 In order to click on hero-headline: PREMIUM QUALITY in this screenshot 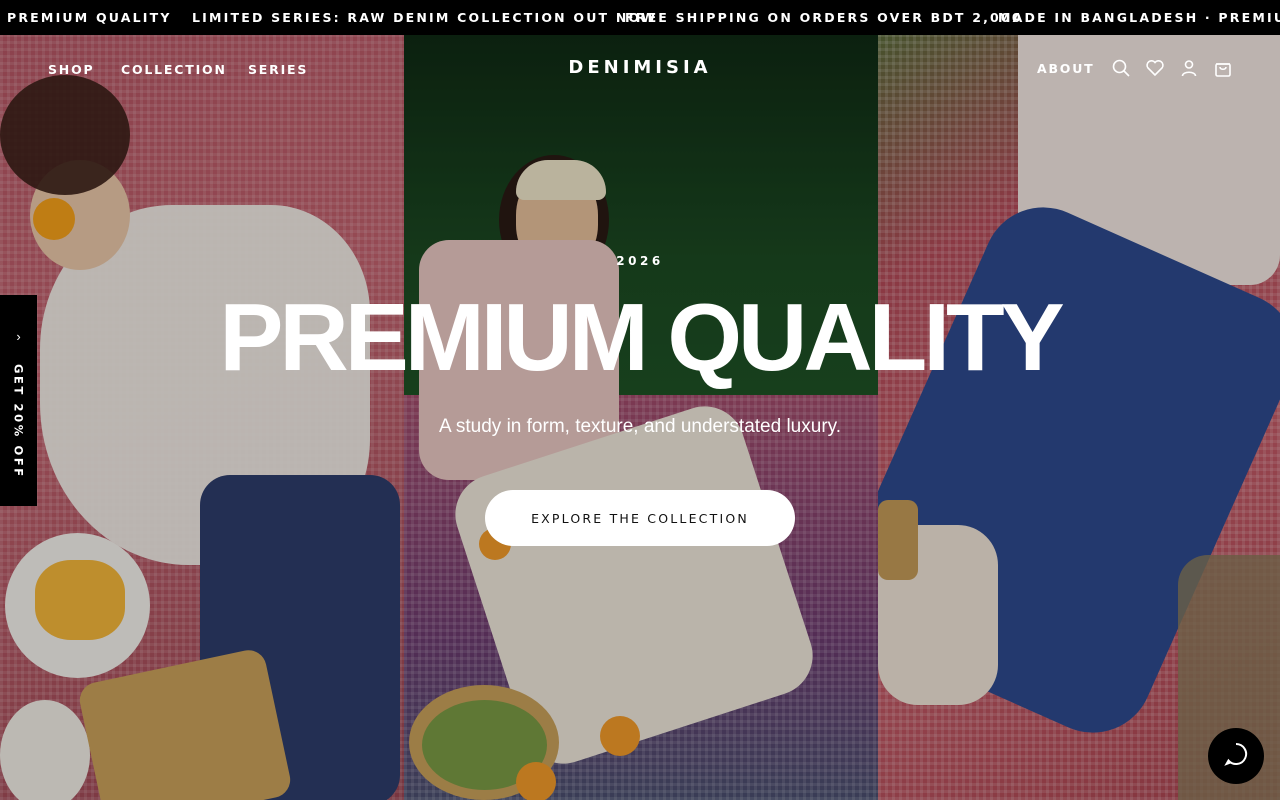, I will do `click(641, 337)`.